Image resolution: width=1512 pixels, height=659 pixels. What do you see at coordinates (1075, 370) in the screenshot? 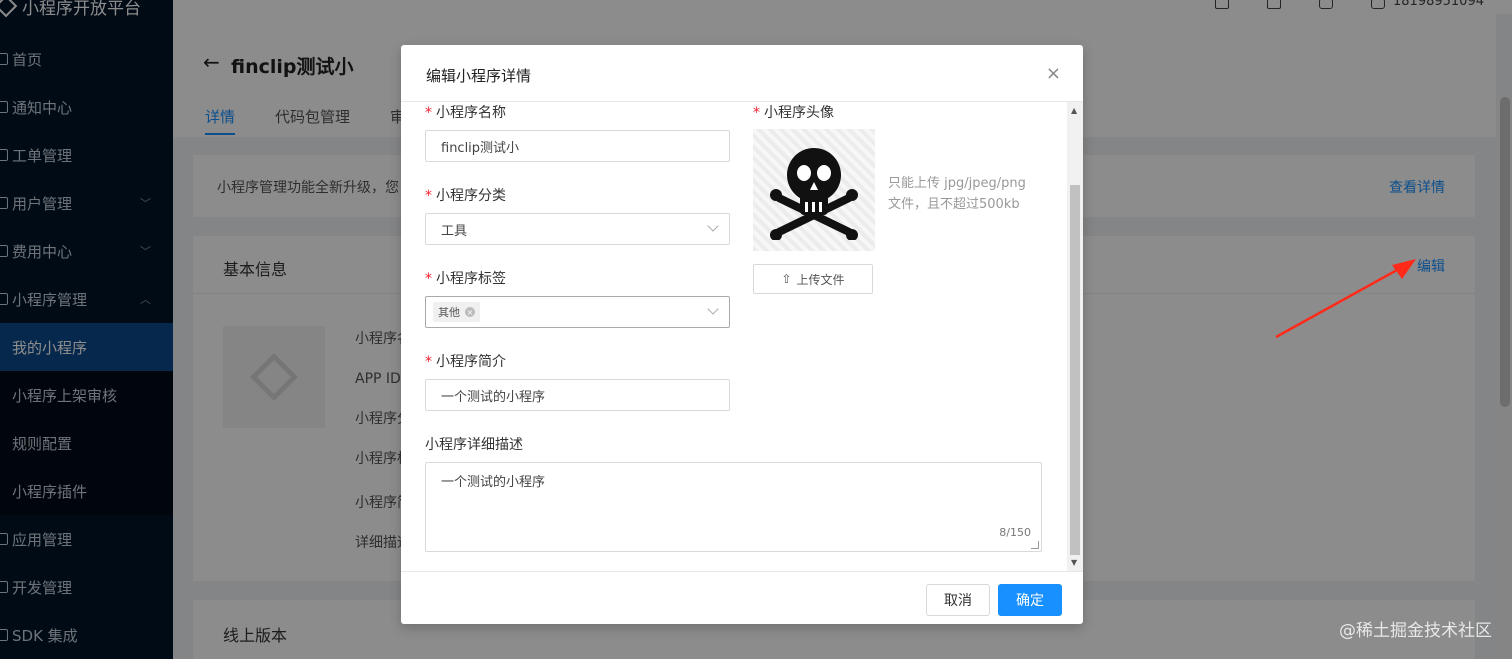
I see `dialog-scrollbar-thumb` at bounding box center [1075, 370].